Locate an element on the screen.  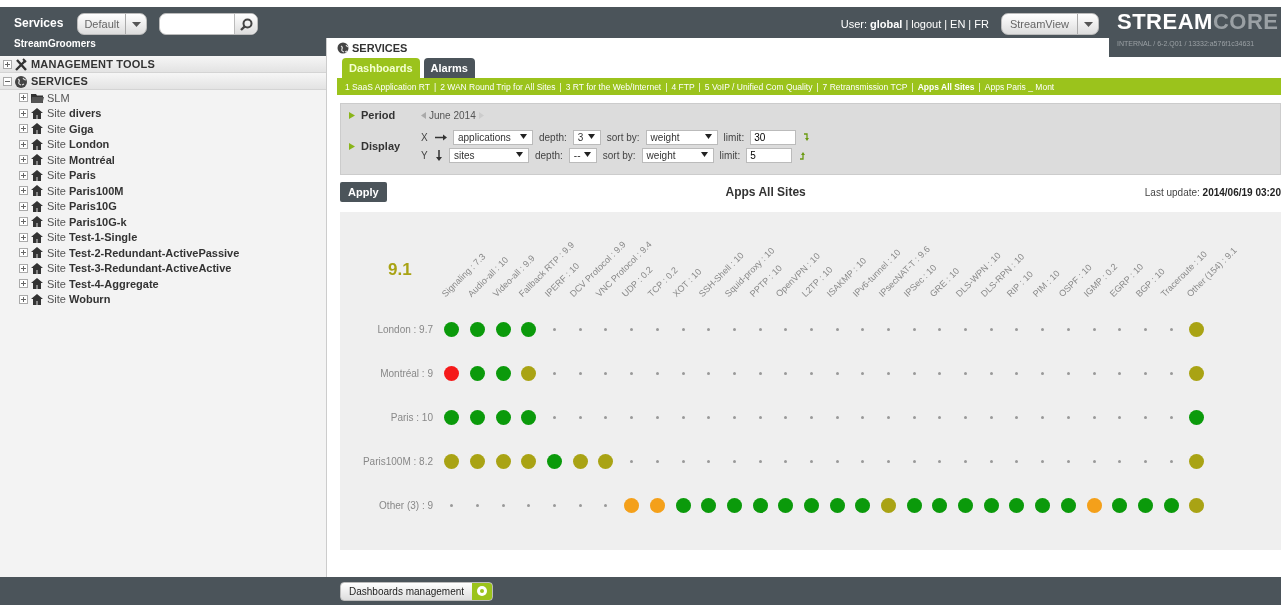
tree-item: Site Giga is located at coordinates (70, 128).